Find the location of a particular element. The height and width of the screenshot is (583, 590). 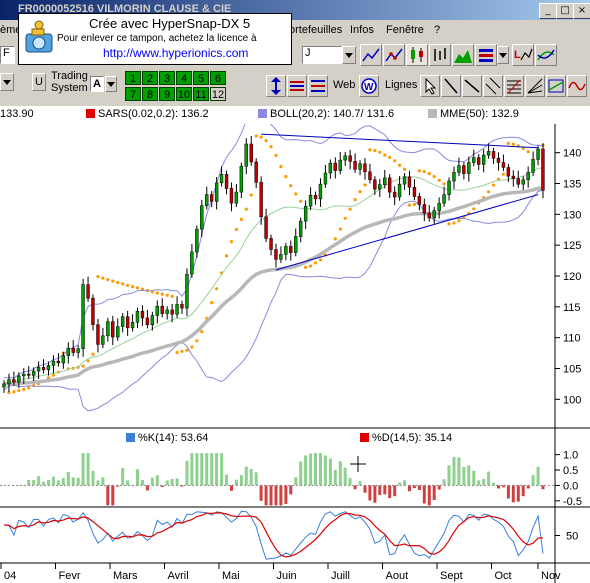

trendline-tool is located at coordinates (451, 86).